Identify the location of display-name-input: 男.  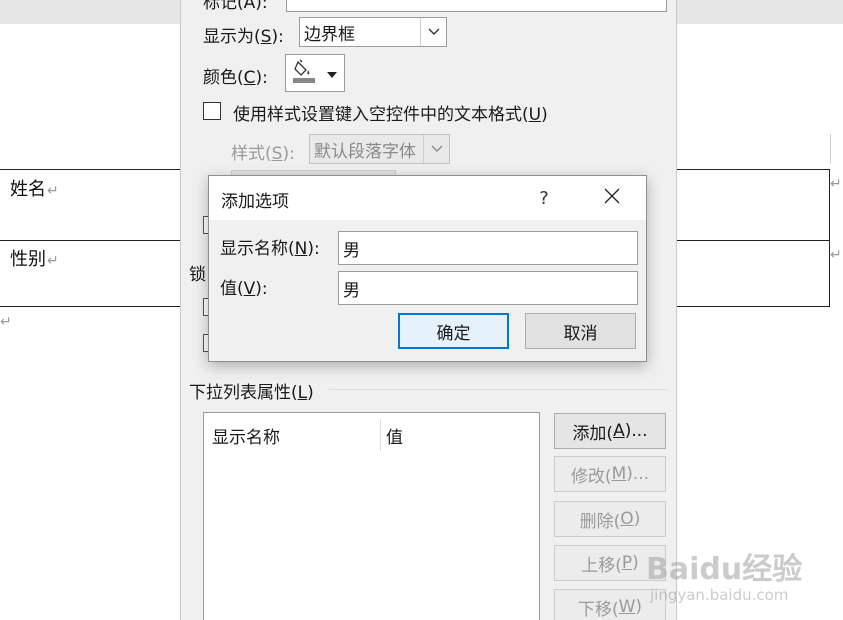
(488, 248).